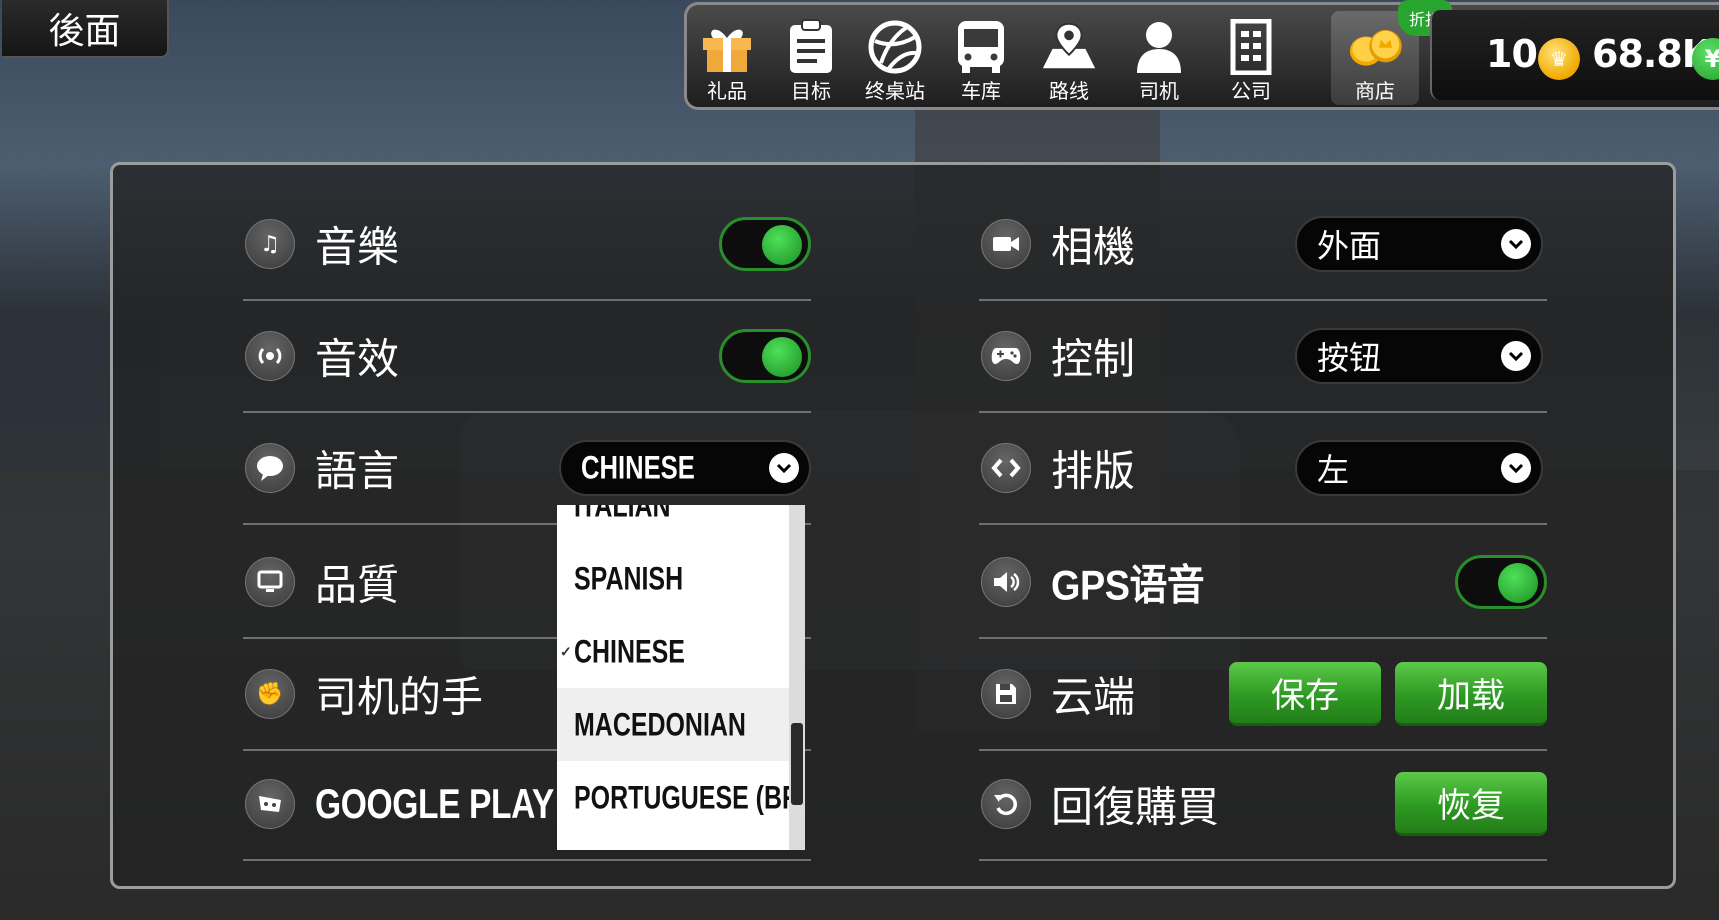 This screenshot has height=920, width=1719. I want to click on nav-garage-button: 车库, so click(981, 55).